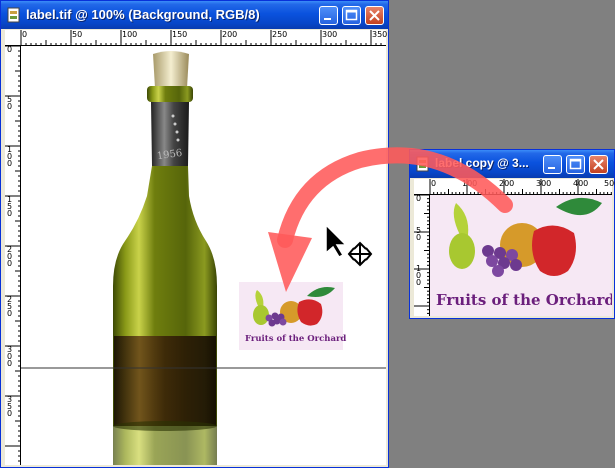 This screenshot has height=468, width=615. I want to click on horizontal-ruler: 0 50 100 150 200 250 300 350, so click(196, 38).